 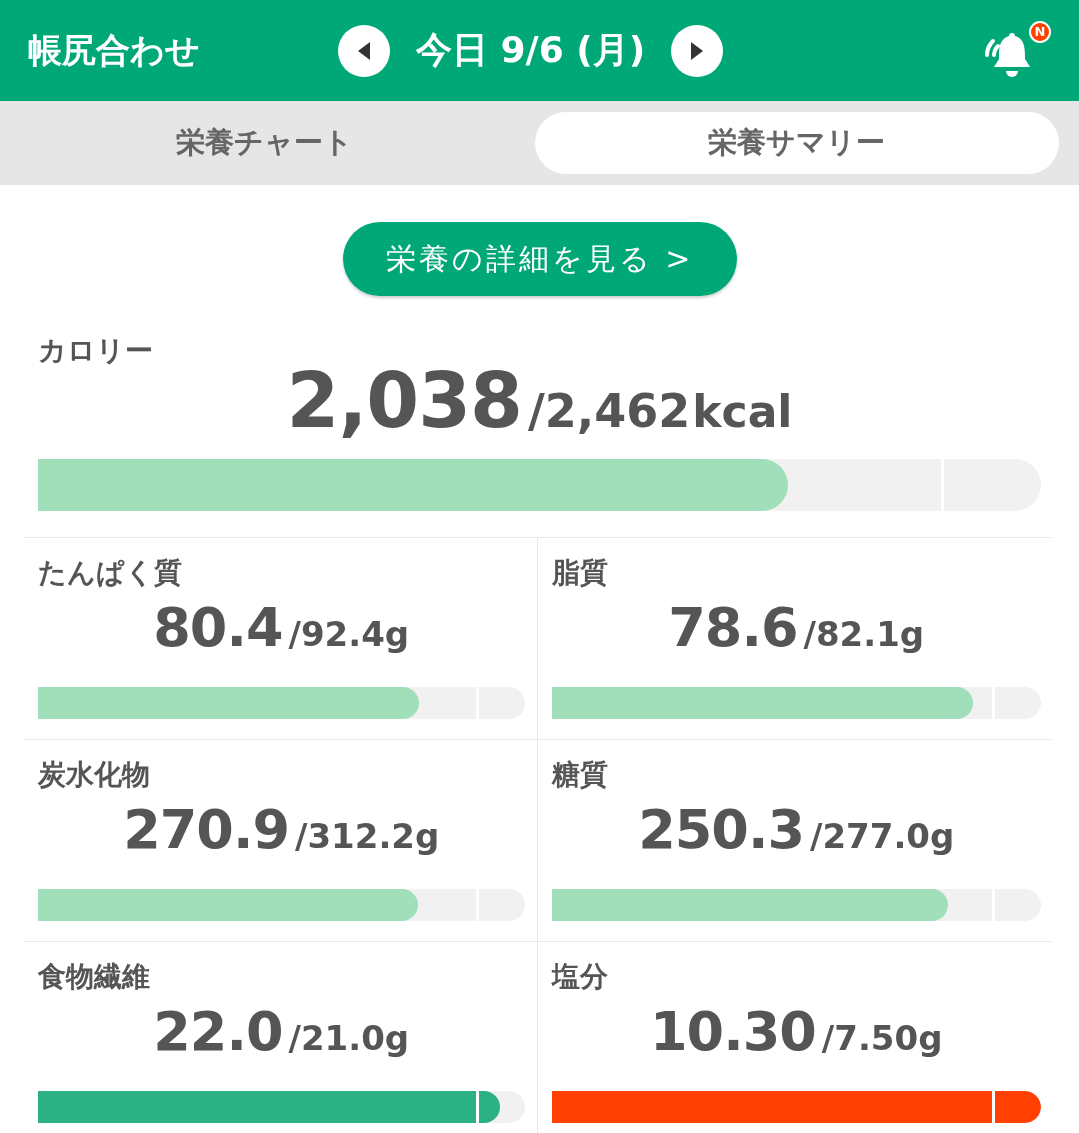 What do you see at coordinates (349, 1038) in the screenshot?
I see `target-value: /21.0g` at bounding box center [349, 1038].